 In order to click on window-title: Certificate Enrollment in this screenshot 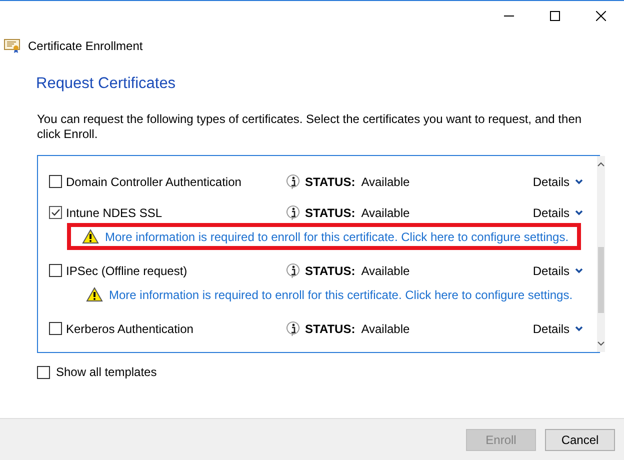, I will do `click(85, 46)`.